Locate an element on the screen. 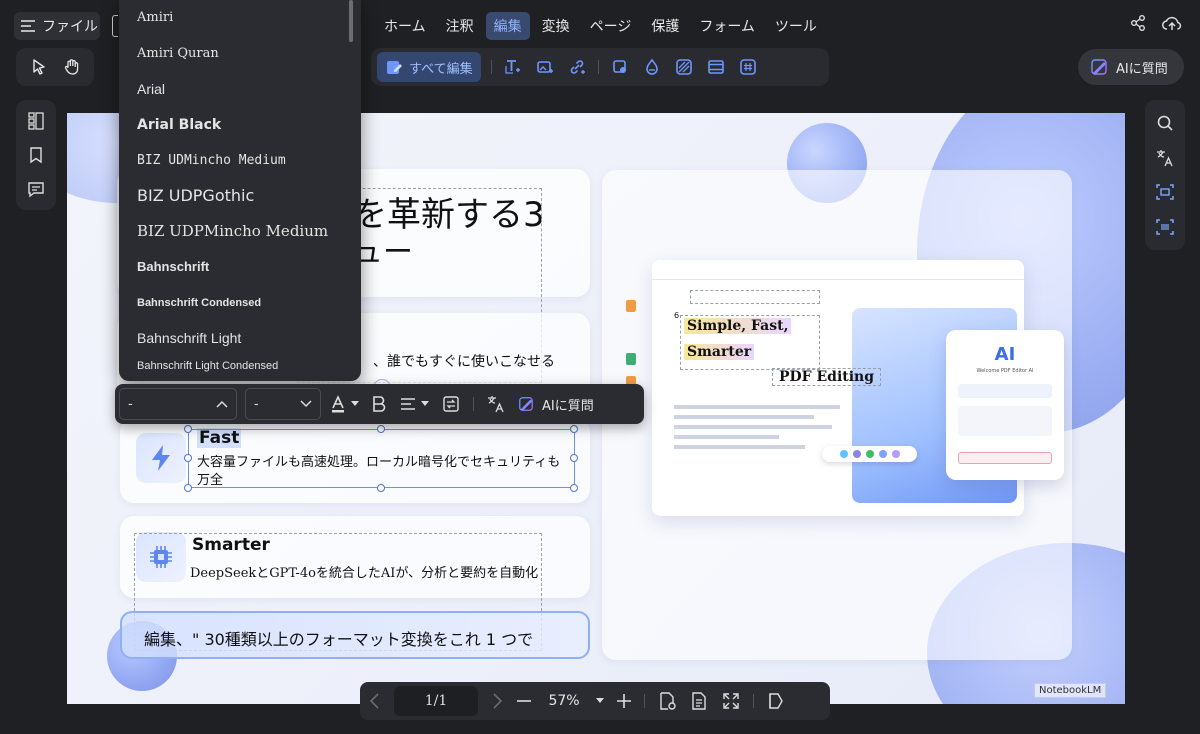 This screenshot has width=1200, height=734. ocr-recognize-icon is located at coordinates (1165, 192).